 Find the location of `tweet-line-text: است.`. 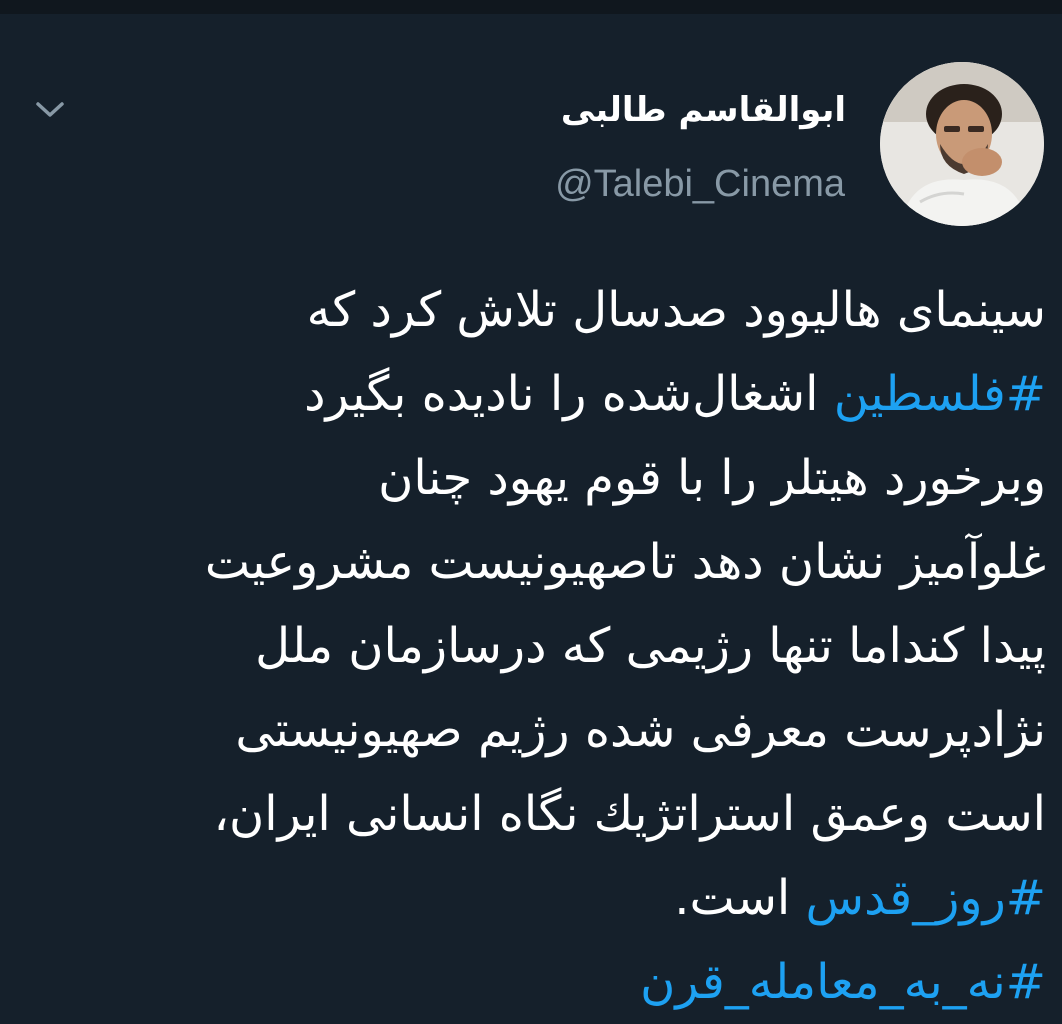

tweet-line-text: است. is located at coordinates (740, 898).